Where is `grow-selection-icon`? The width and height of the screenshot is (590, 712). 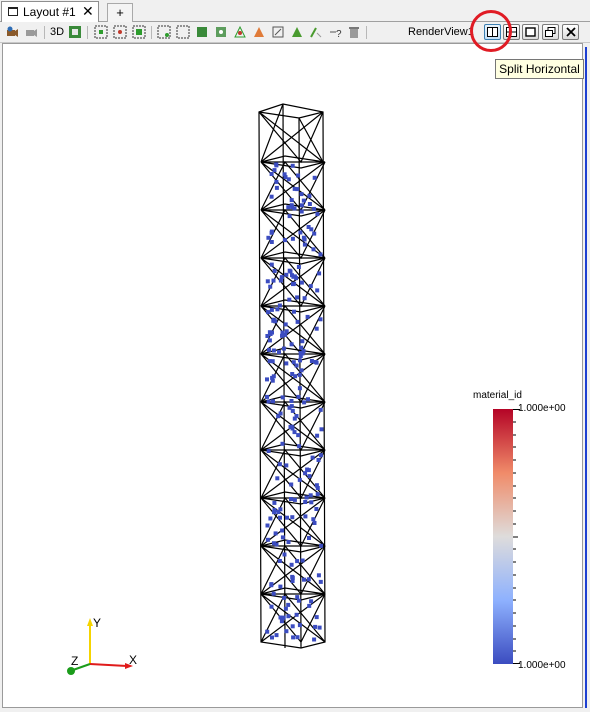 grow-selection-icon is located at coordinates (278, 32).